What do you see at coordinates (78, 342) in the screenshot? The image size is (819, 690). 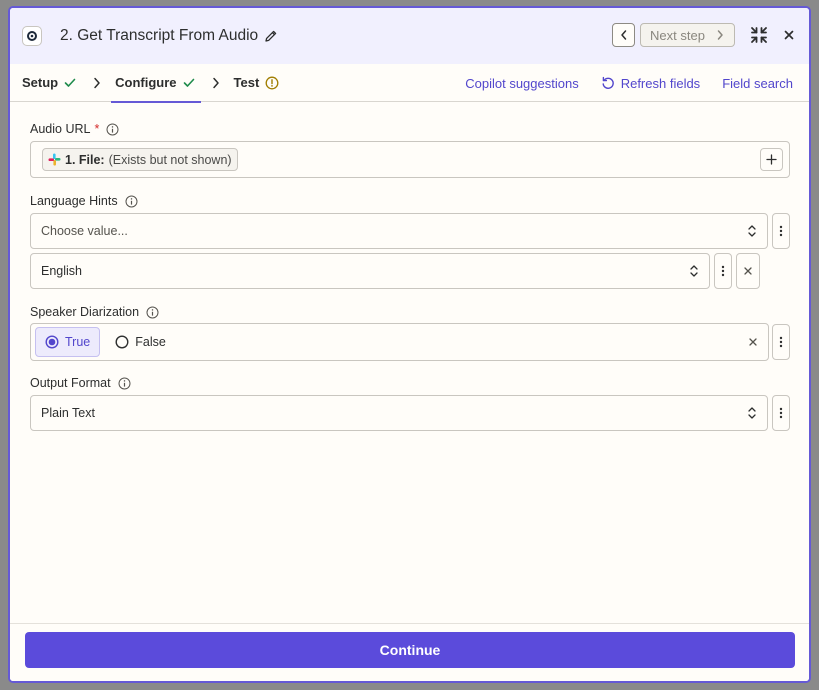 I see `radio-true-label: True` at bounding box center [78, 342].